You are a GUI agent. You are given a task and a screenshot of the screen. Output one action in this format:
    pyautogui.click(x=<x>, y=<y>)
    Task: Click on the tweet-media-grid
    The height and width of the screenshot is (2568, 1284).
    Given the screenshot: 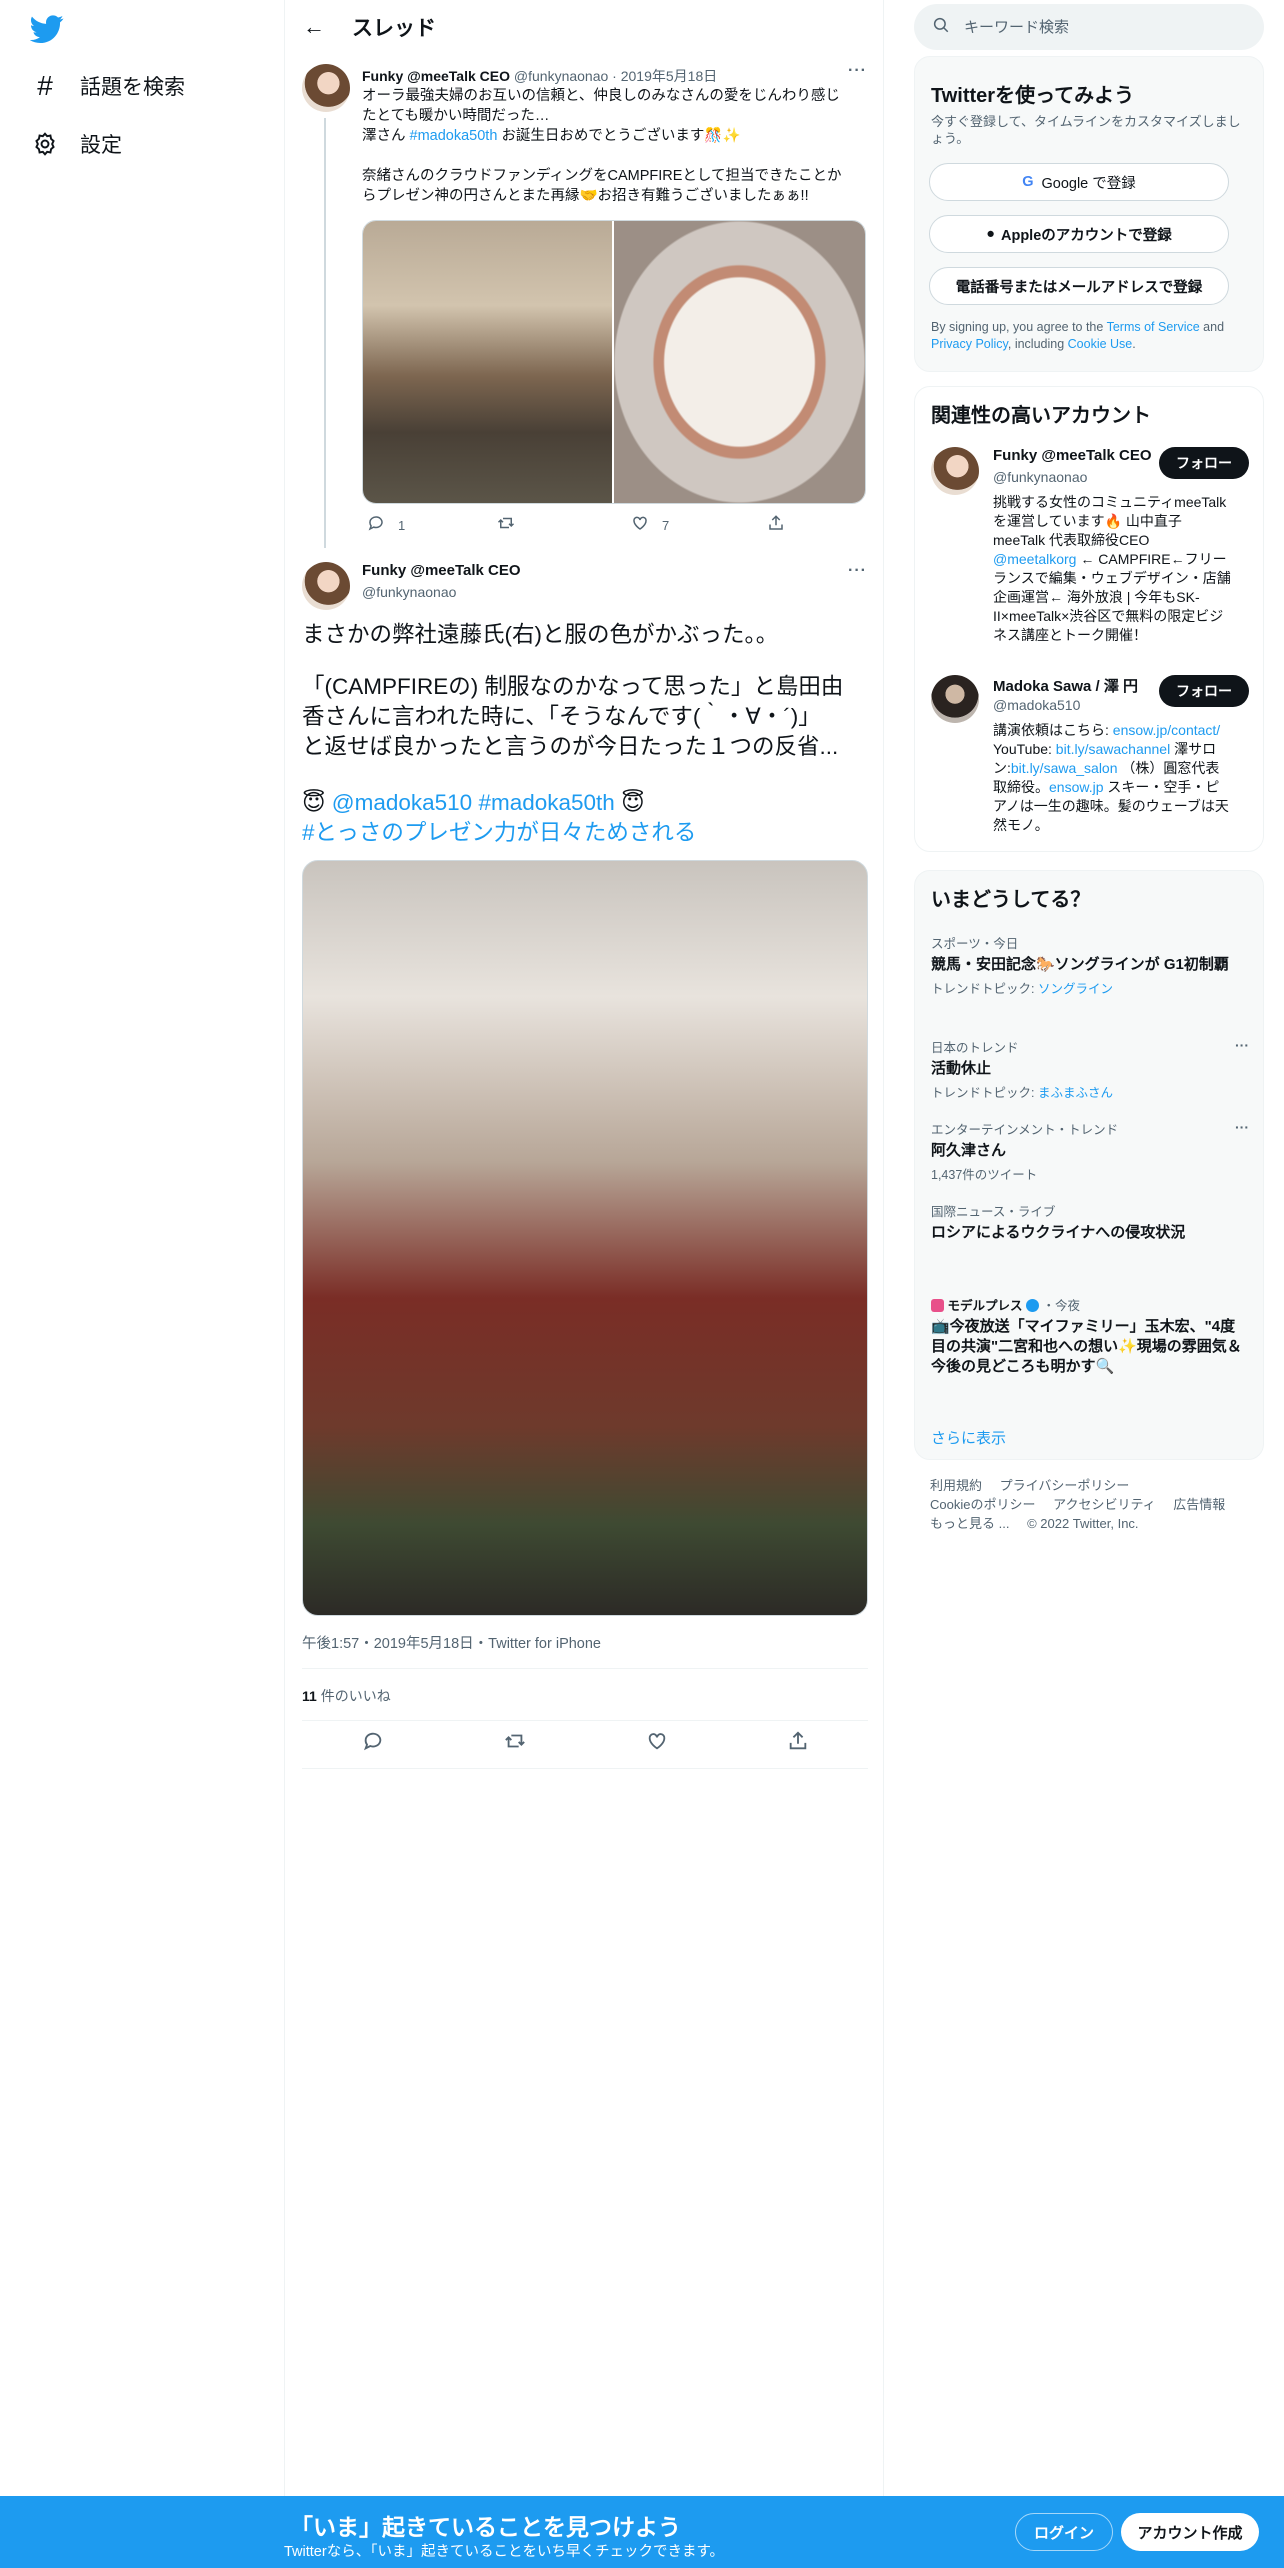 What is the action you would take?
    pyautogui.click(x=614, y=362)
    